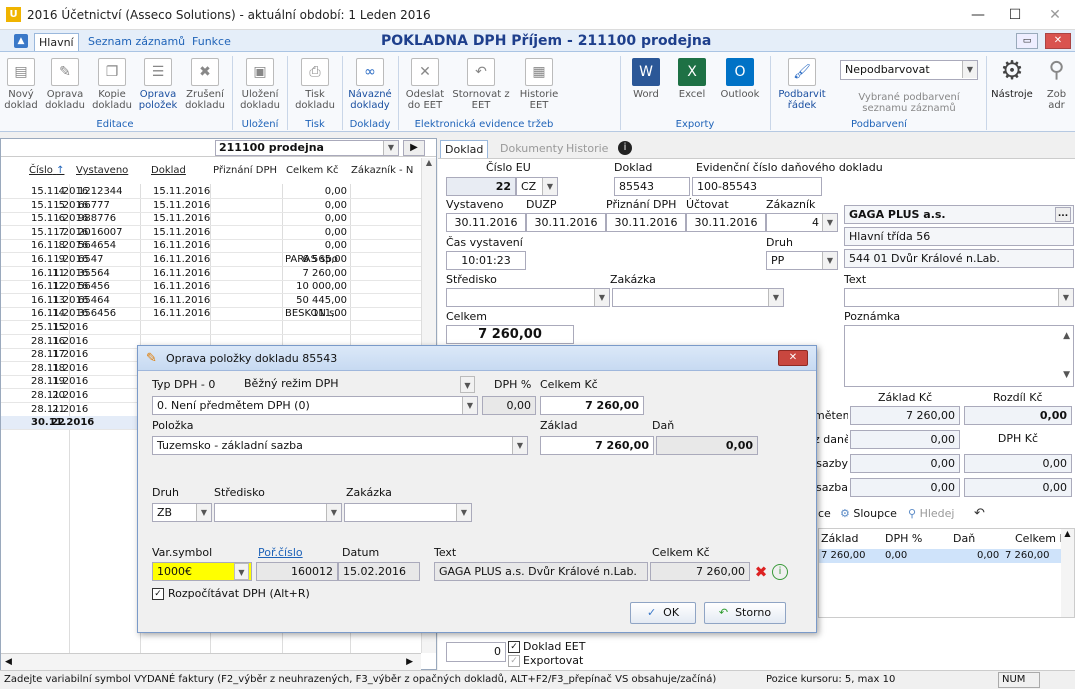  Describe the element at coordinates (486, 222) in the screenshot. I see `vystaveno-field: 30.11.2016` at that location.